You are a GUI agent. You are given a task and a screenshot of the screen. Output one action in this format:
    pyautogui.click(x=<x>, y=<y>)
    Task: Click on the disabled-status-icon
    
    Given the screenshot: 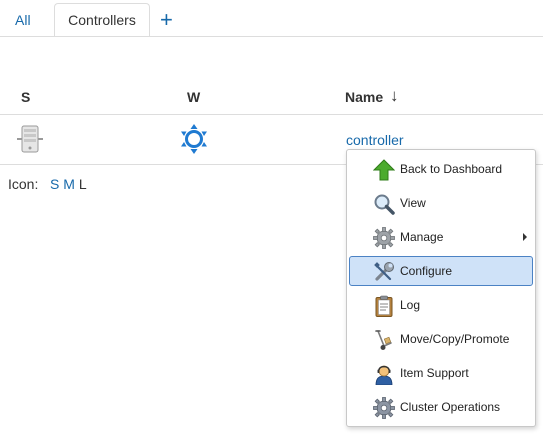 What is the action you would take?
    pyautogui.click(x=30, y=139)
    